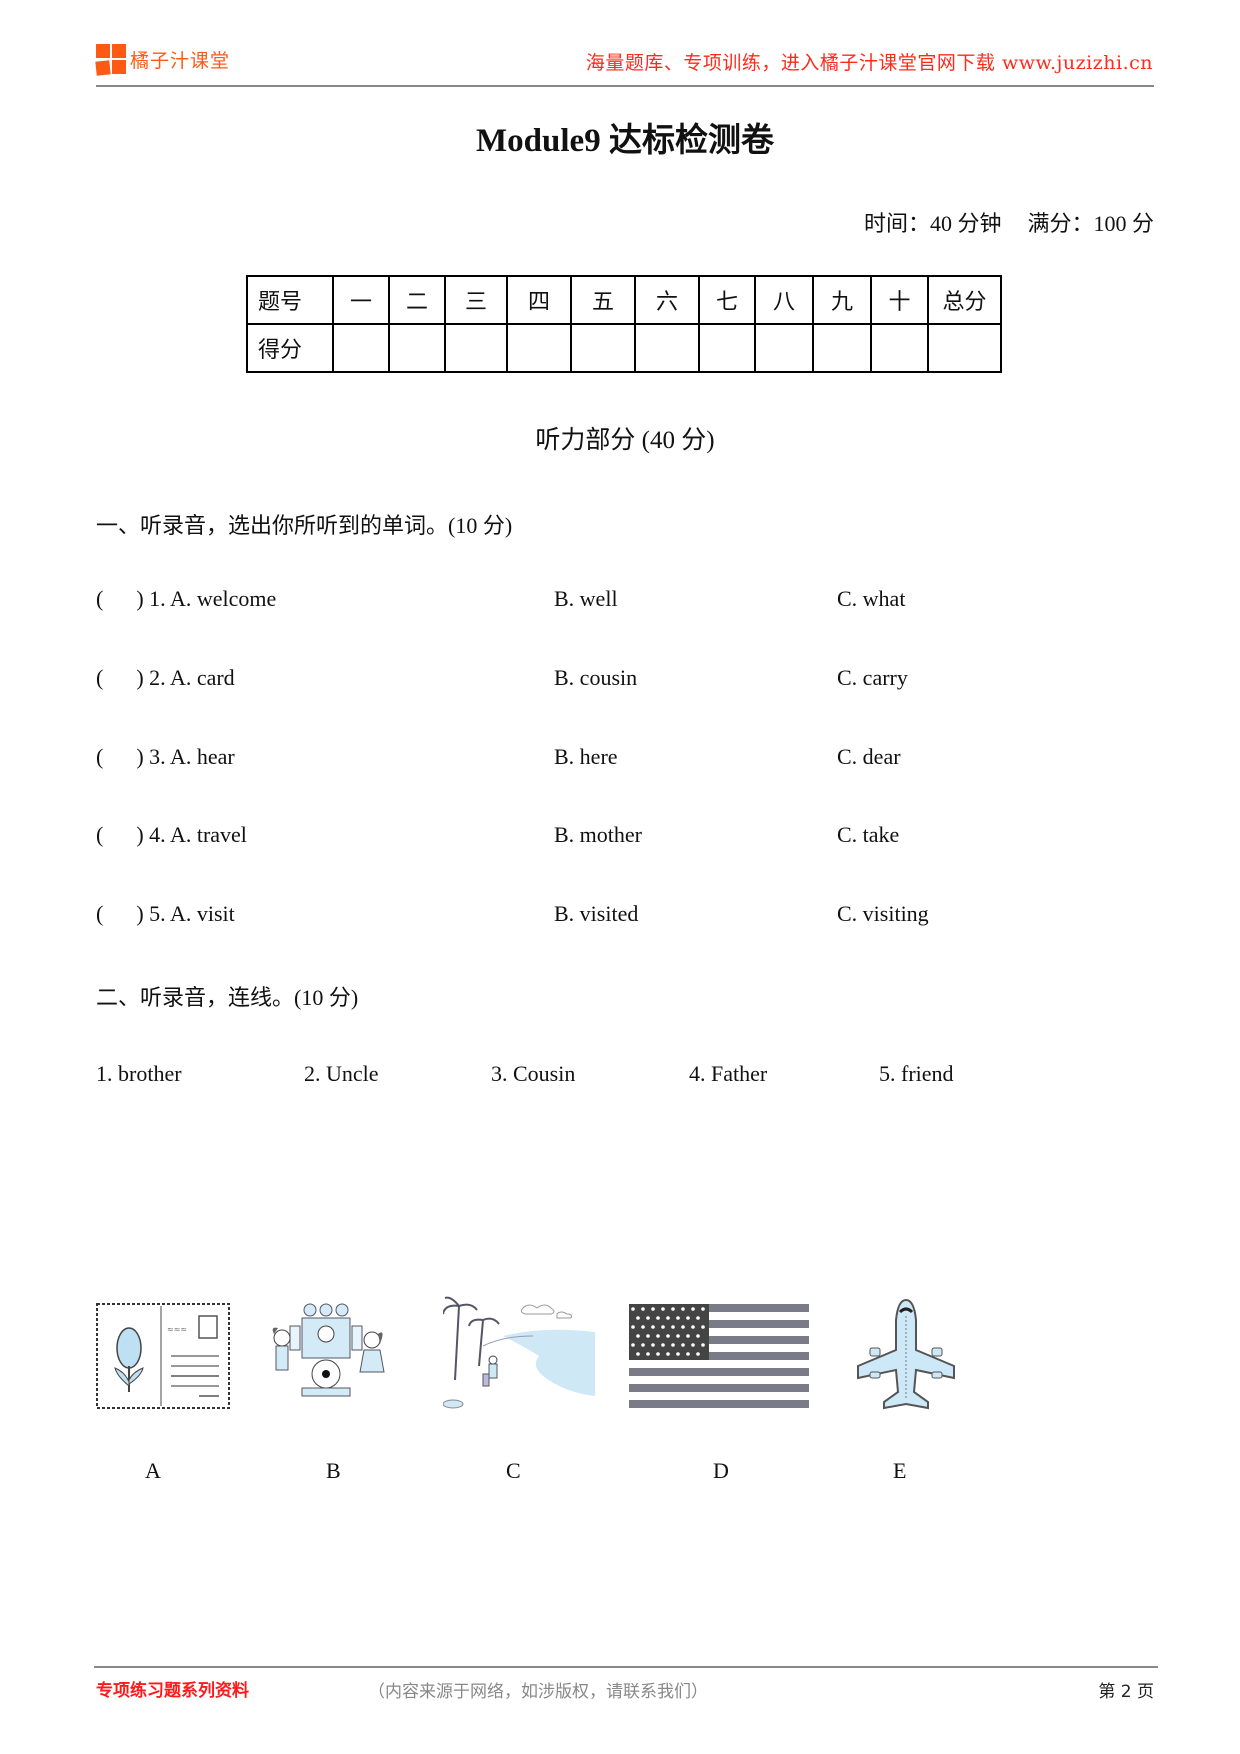  I want to click on match-word: 5. friend, so click(916, 1074).